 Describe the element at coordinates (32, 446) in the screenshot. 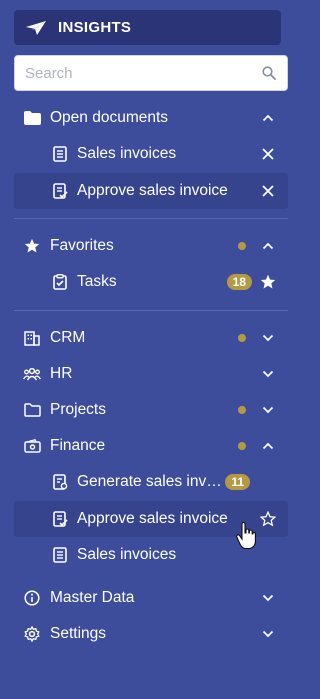

I see `wallet-icon` at that location.